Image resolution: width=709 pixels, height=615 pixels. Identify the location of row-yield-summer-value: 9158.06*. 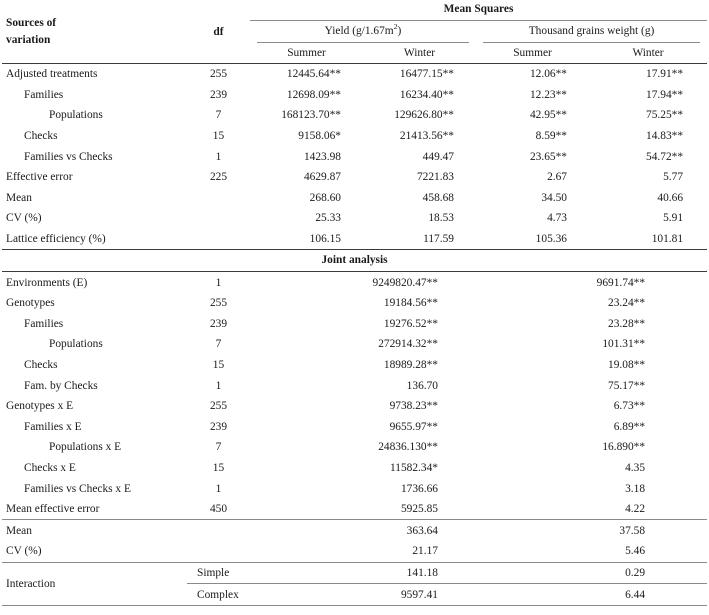
(319, 136).